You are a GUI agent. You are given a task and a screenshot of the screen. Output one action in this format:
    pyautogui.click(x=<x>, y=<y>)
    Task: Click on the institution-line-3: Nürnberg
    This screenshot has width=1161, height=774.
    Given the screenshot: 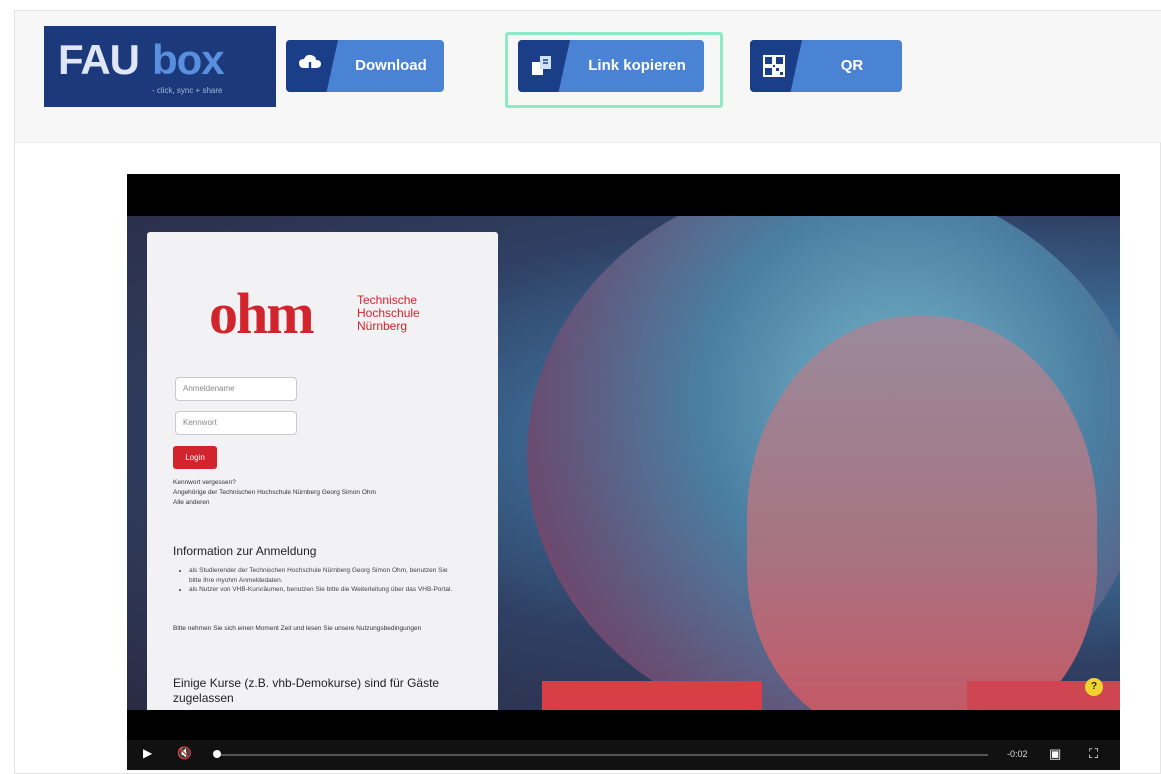 What is the action you would take?
    pyautogui.click(x=382, y=326)
    